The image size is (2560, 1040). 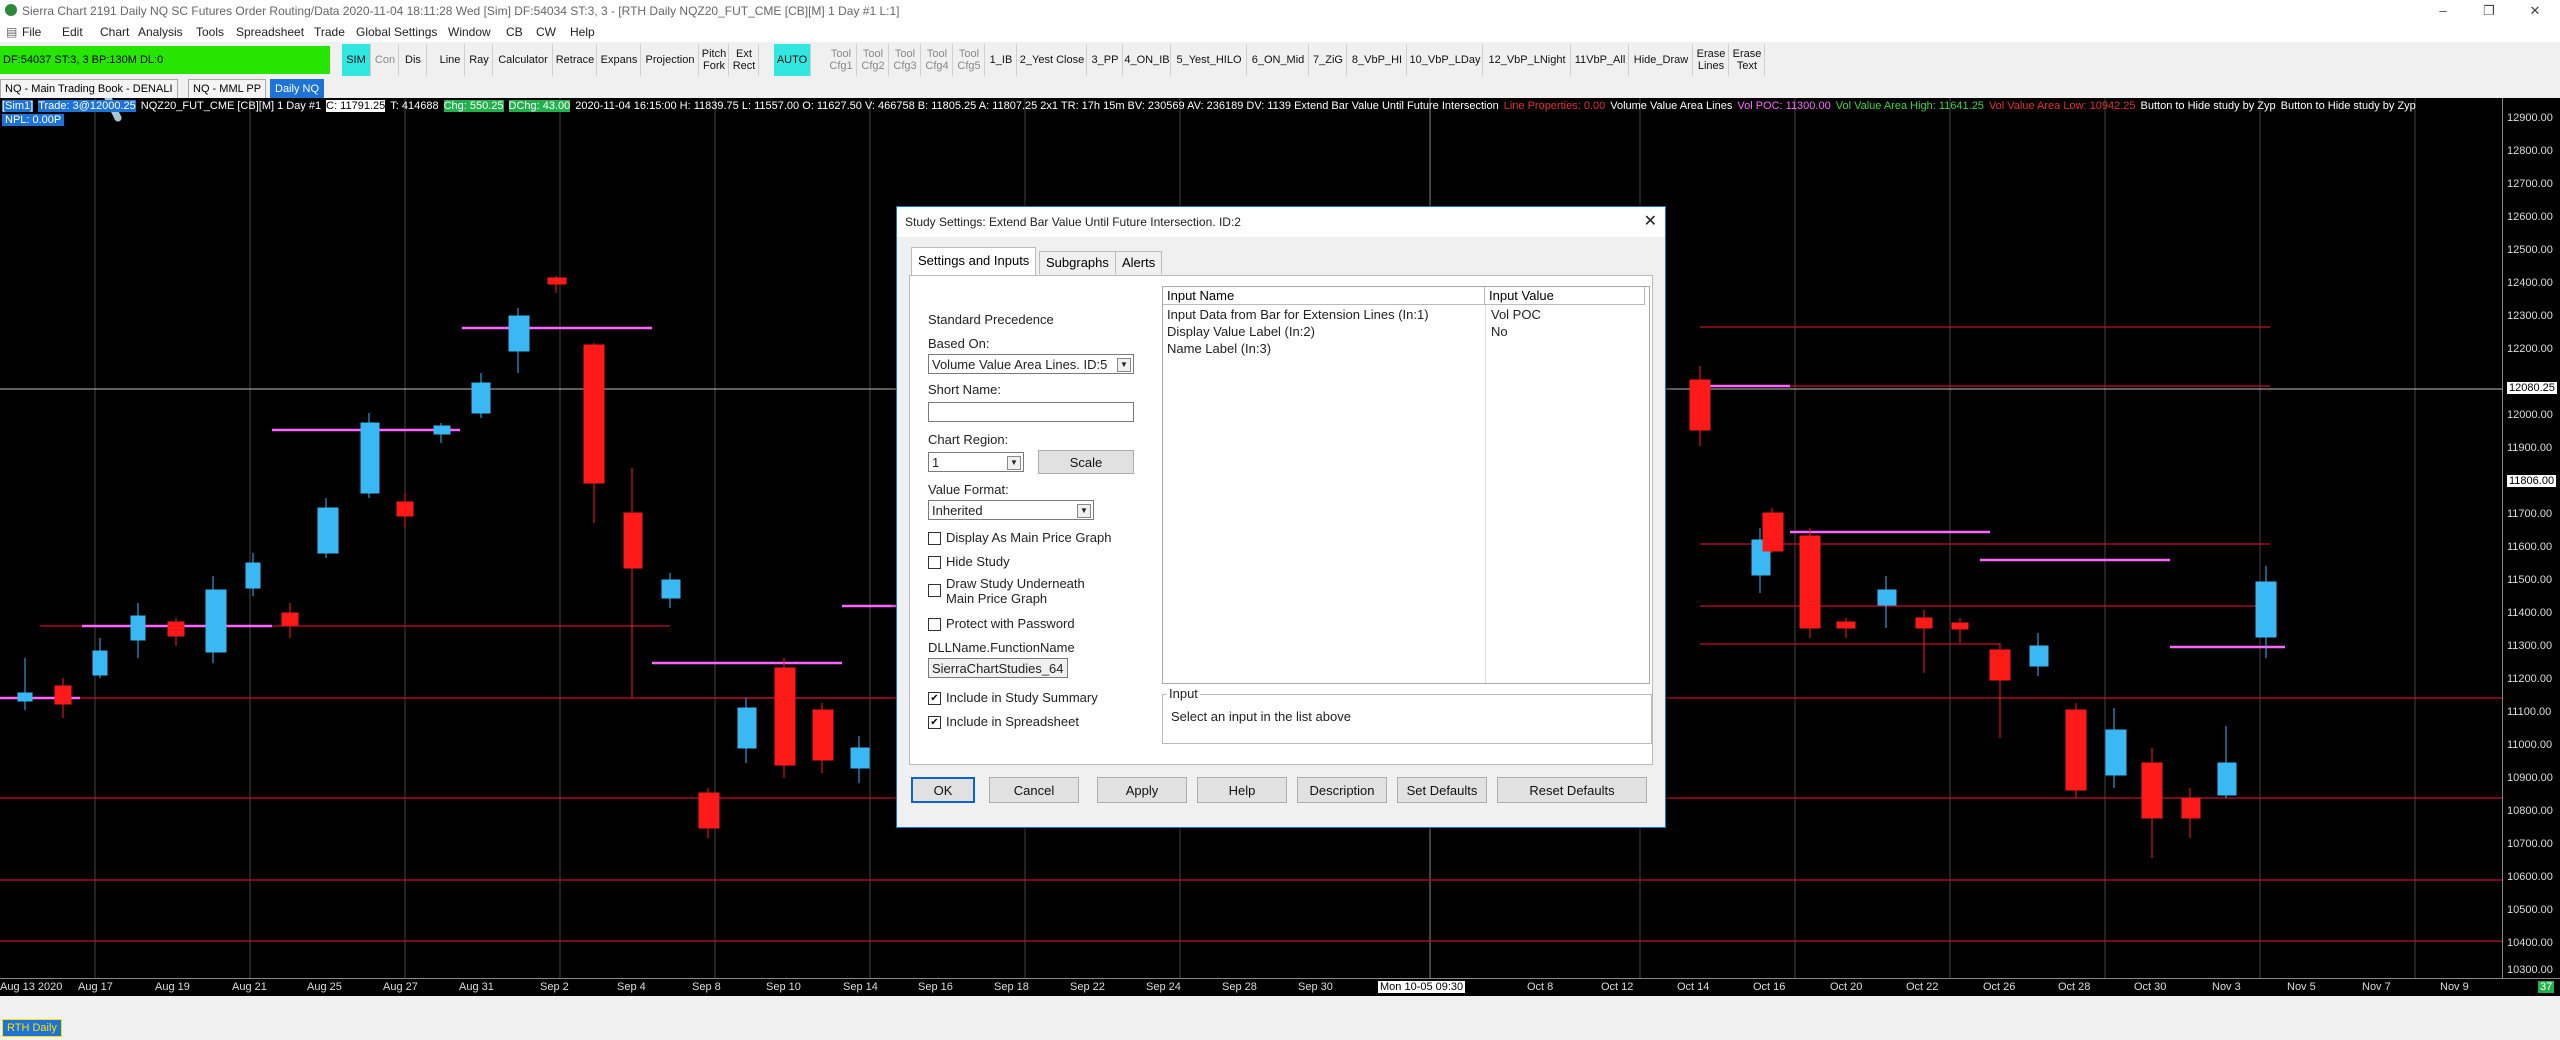 I want to click on tool-cfg2-button: Tool Cfg2, so click(x=873, y=60).